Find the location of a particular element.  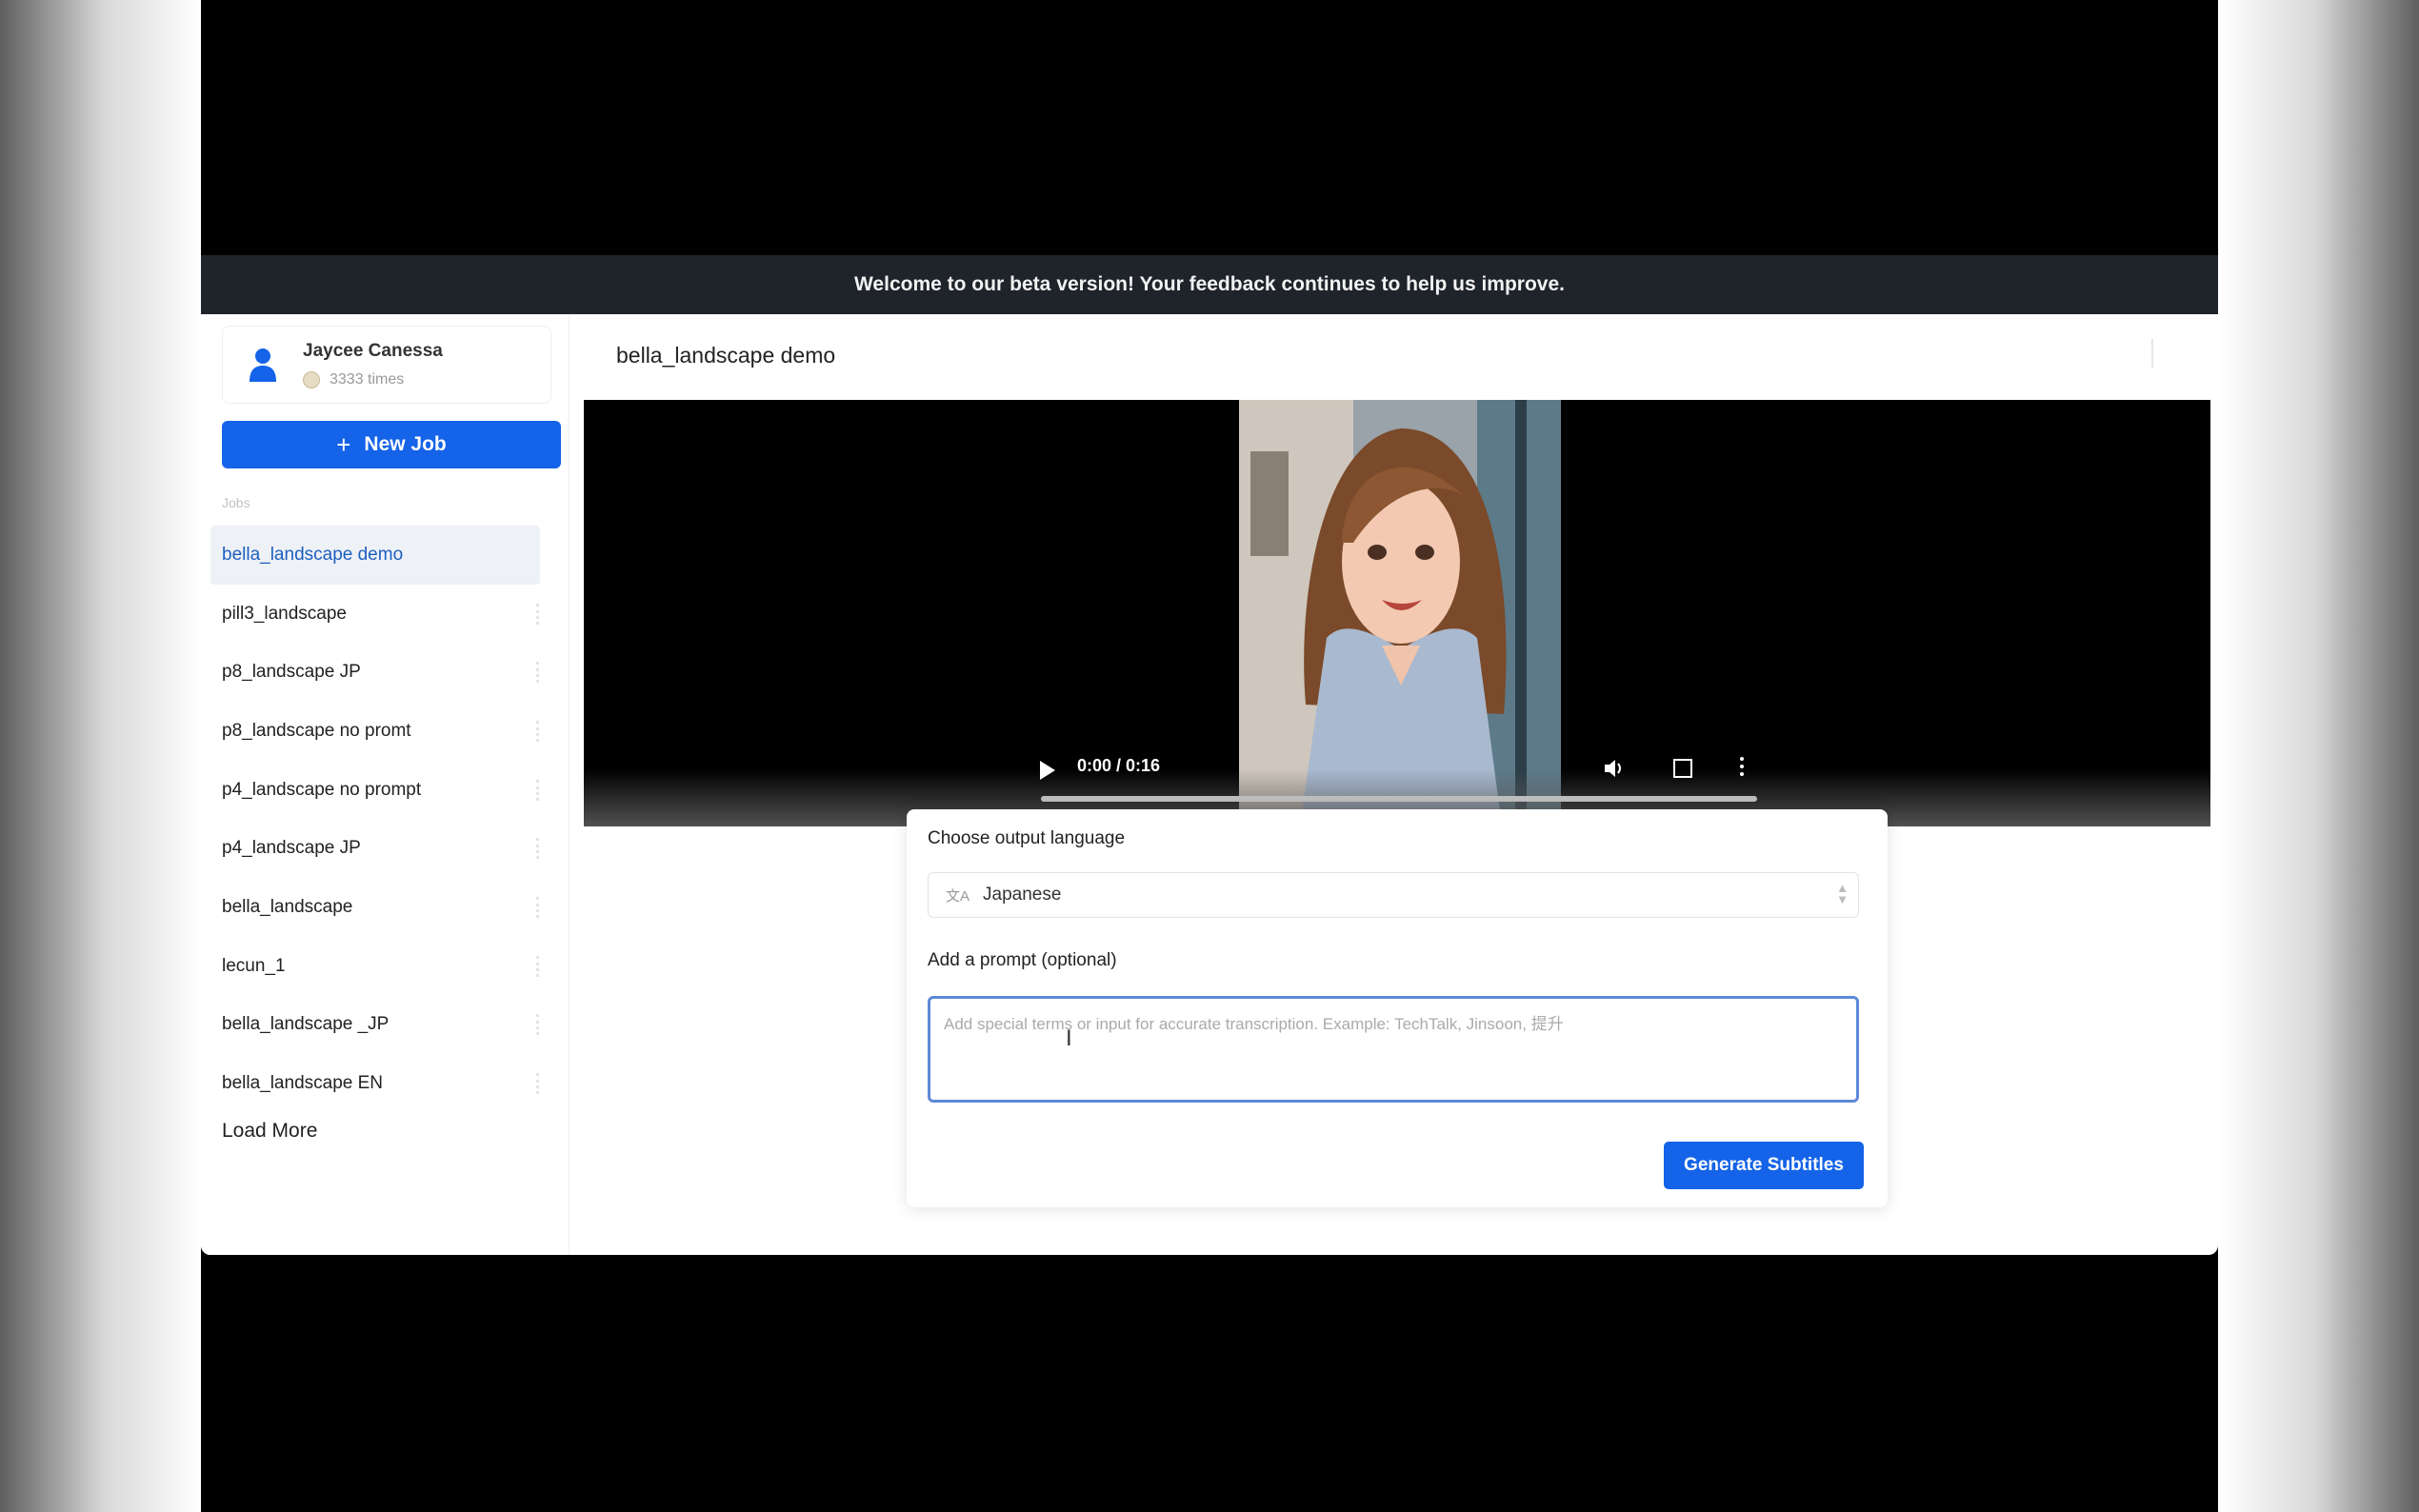

text-cursor-icon: I is located at coordinates (1069, 1038).